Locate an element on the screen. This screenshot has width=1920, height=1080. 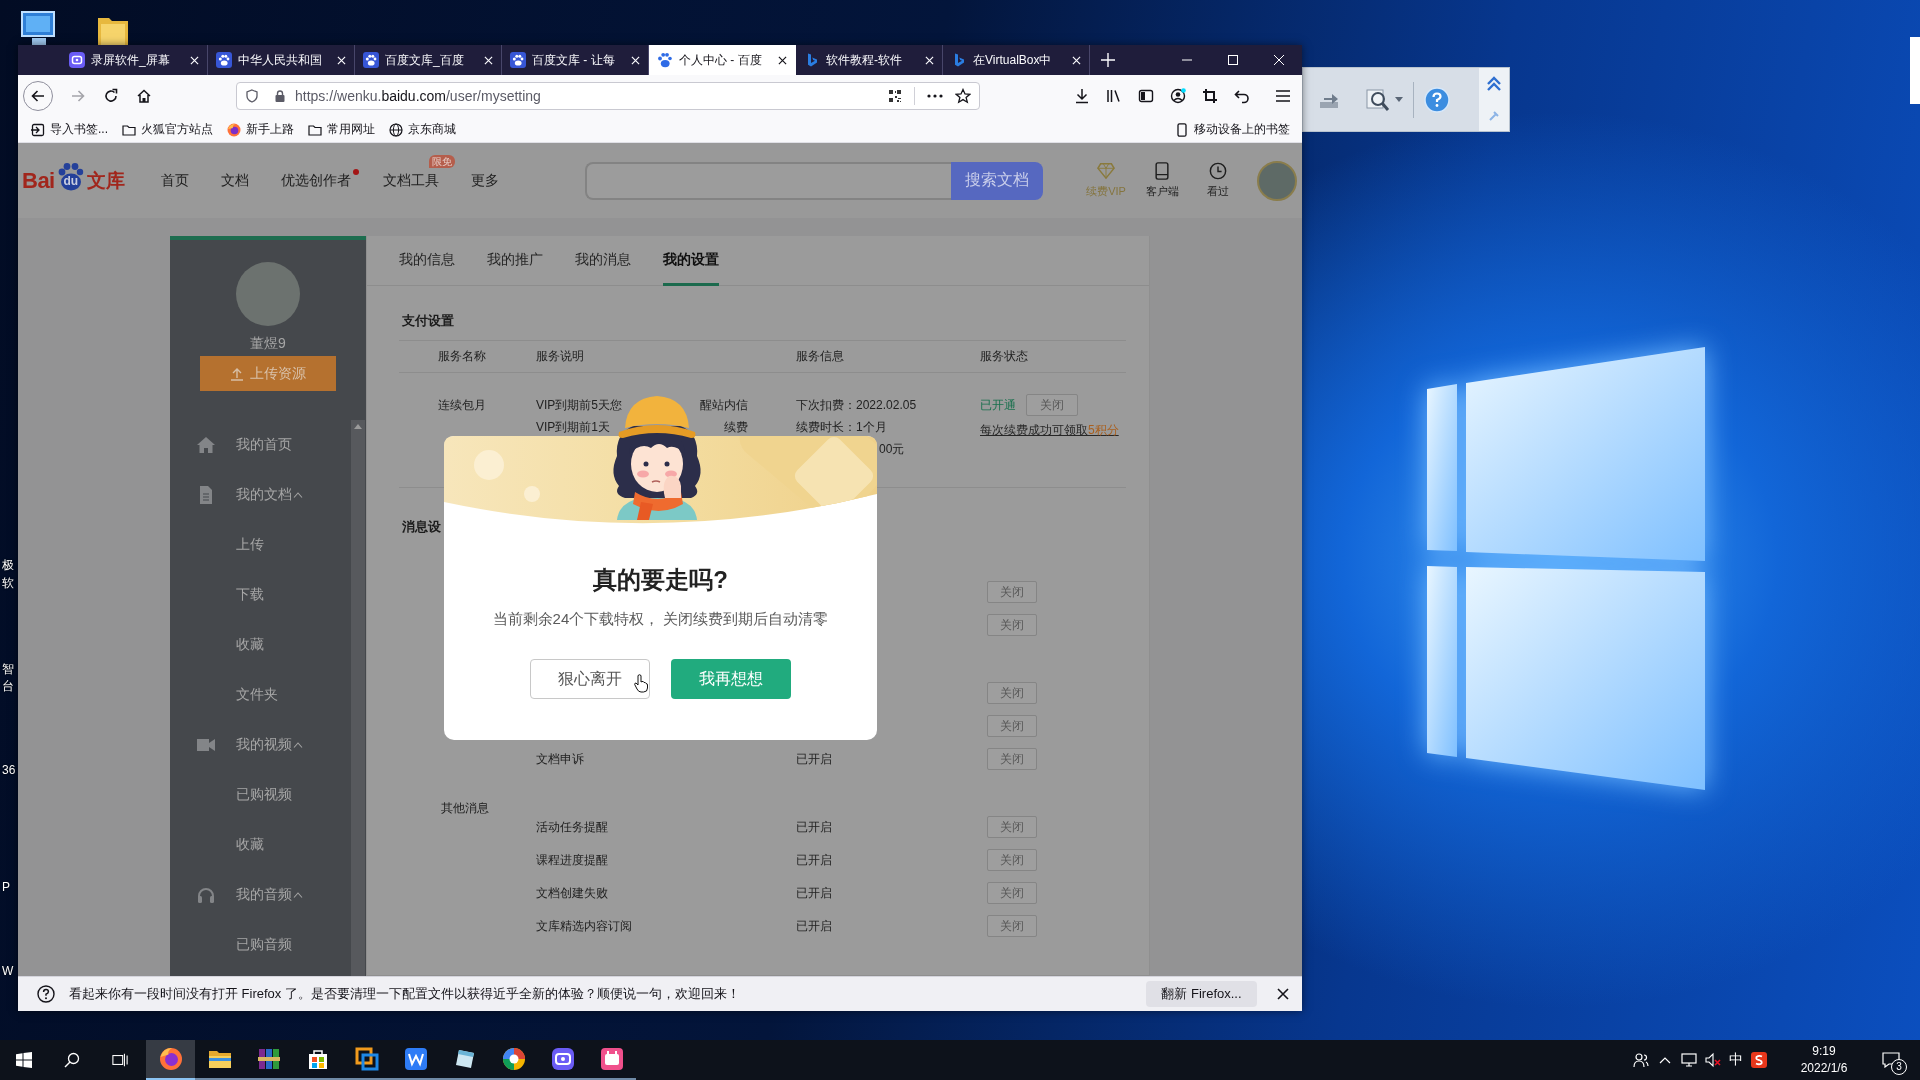
nav-link: 更多 is located at coordinates (484, 180).